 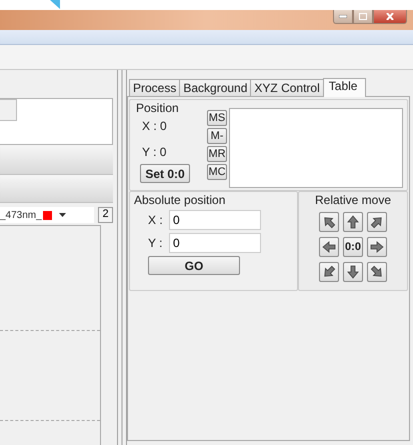 I want to click on group-title: Absolute position, so click(x=180, y=200).